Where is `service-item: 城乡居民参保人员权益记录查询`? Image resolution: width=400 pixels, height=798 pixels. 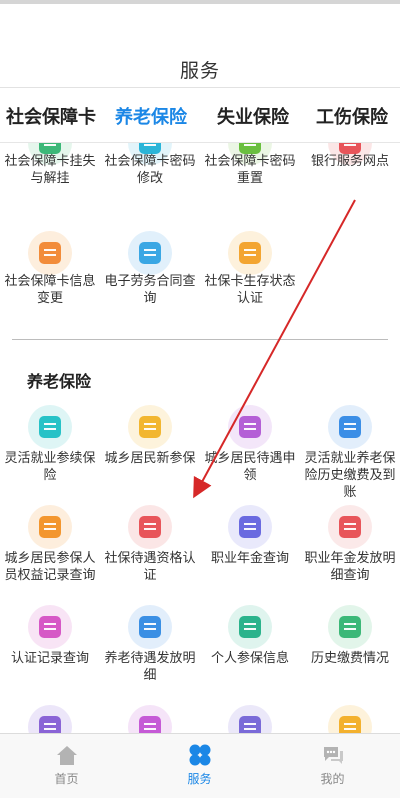
service-item: 城乡居民参保人员权益记录查询 is located at coordinates (50, 555).